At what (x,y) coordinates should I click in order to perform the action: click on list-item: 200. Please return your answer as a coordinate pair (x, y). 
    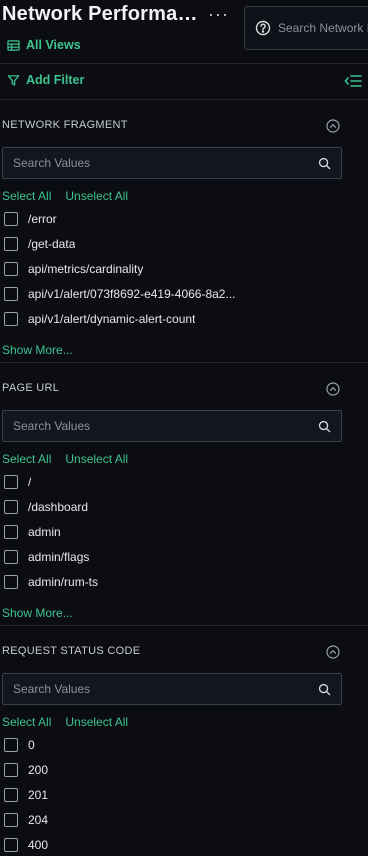
    Looking at the image, I should click on (169, 769).